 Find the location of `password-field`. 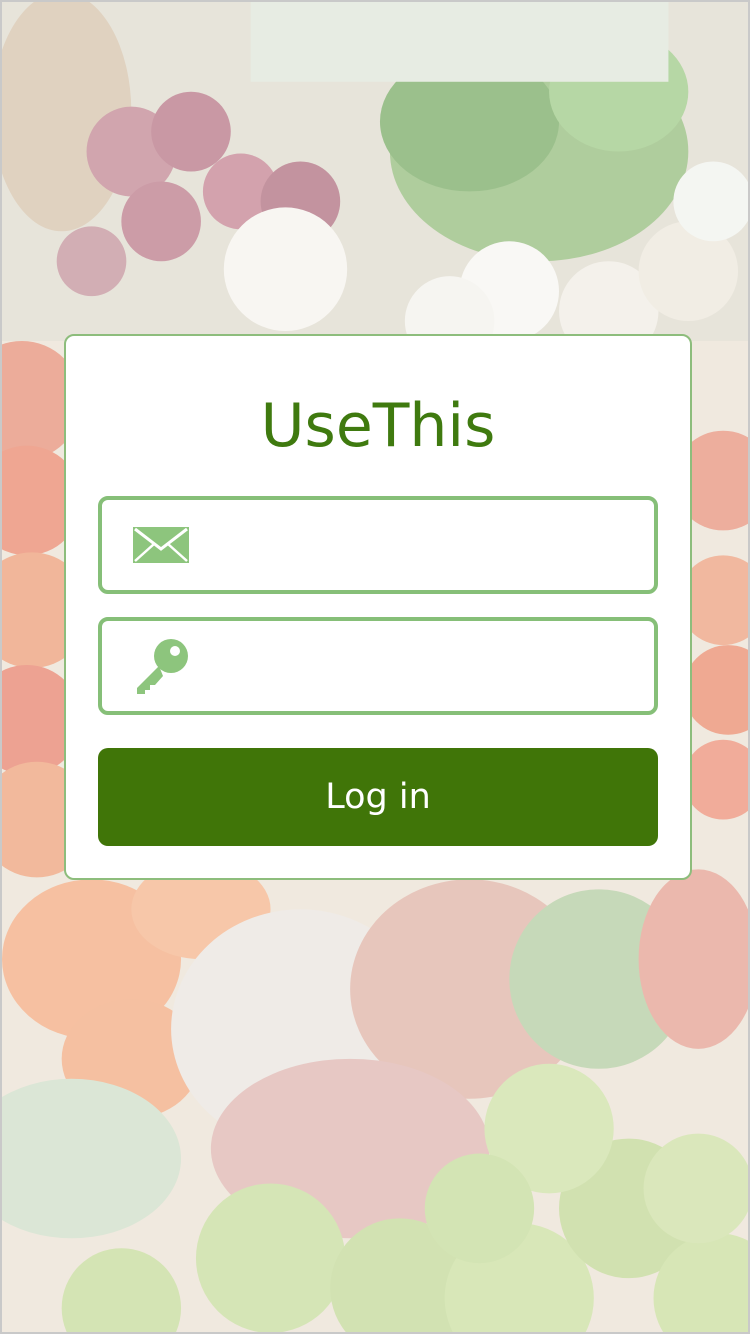

password-field is located at coordinates (378, 666).